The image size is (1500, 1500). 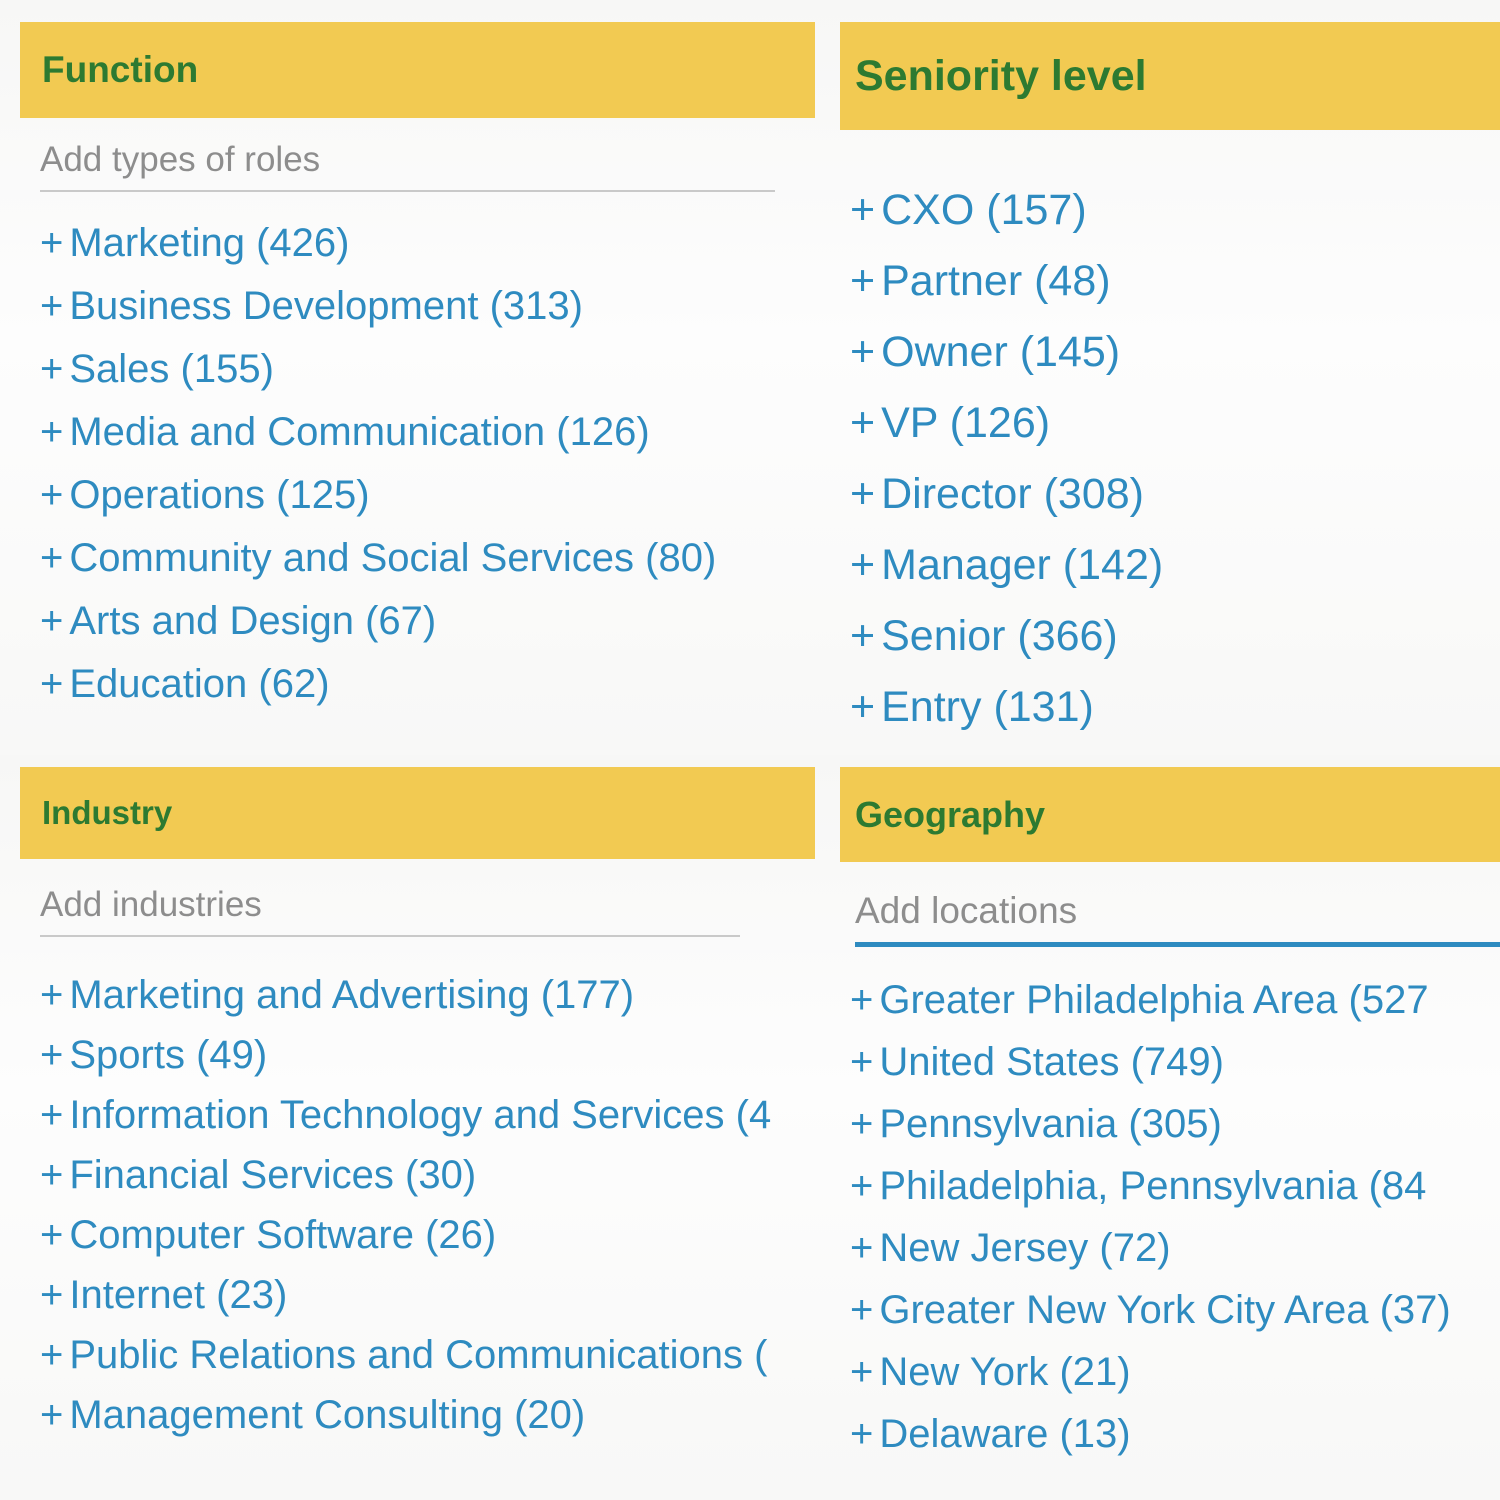 What do you see at coordinates (437, 621) in the screenshot?
I see `facet-option: + Arts and Design (67)` at bounding box center [437, 621].